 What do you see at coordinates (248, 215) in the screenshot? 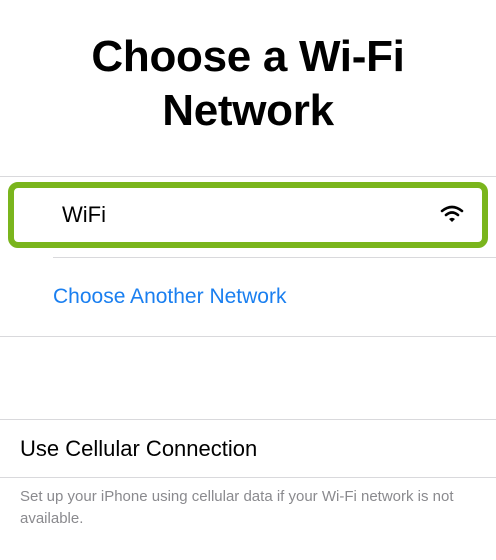
I see `network-row-wifi: WiFi` at bounding box center [248, 215].